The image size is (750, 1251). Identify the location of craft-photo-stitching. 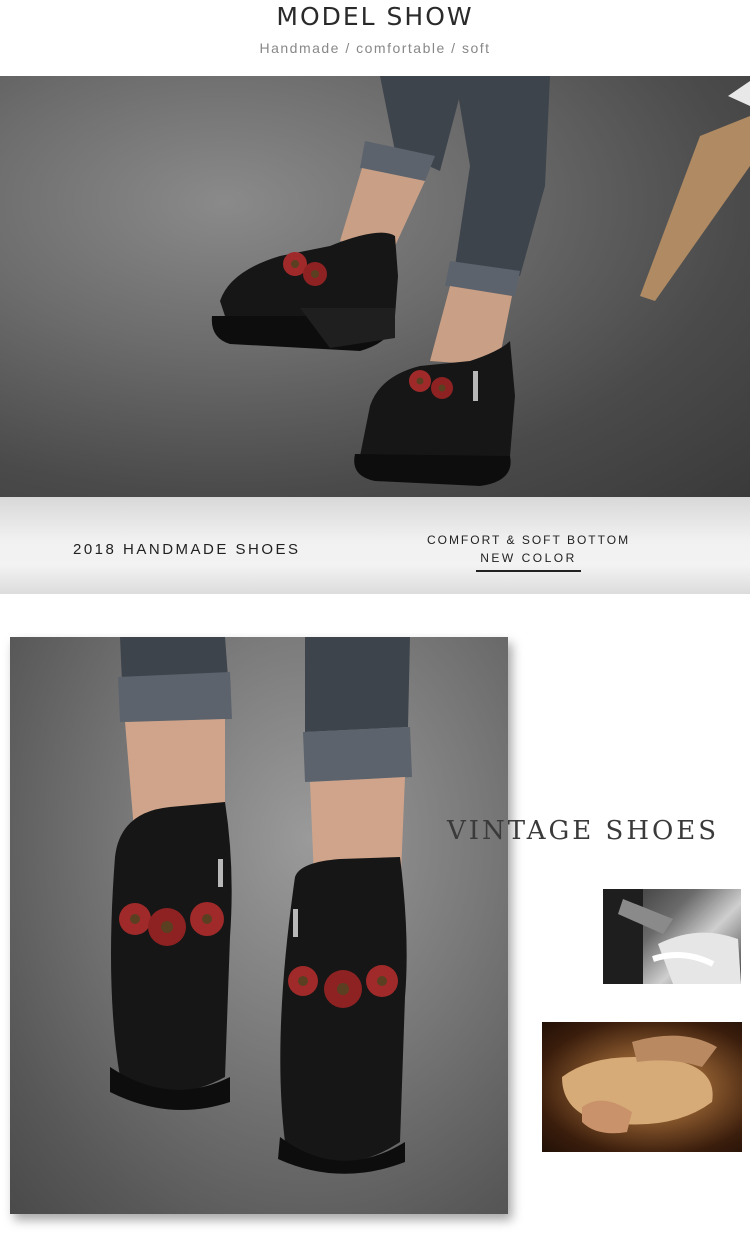
(672, 936).